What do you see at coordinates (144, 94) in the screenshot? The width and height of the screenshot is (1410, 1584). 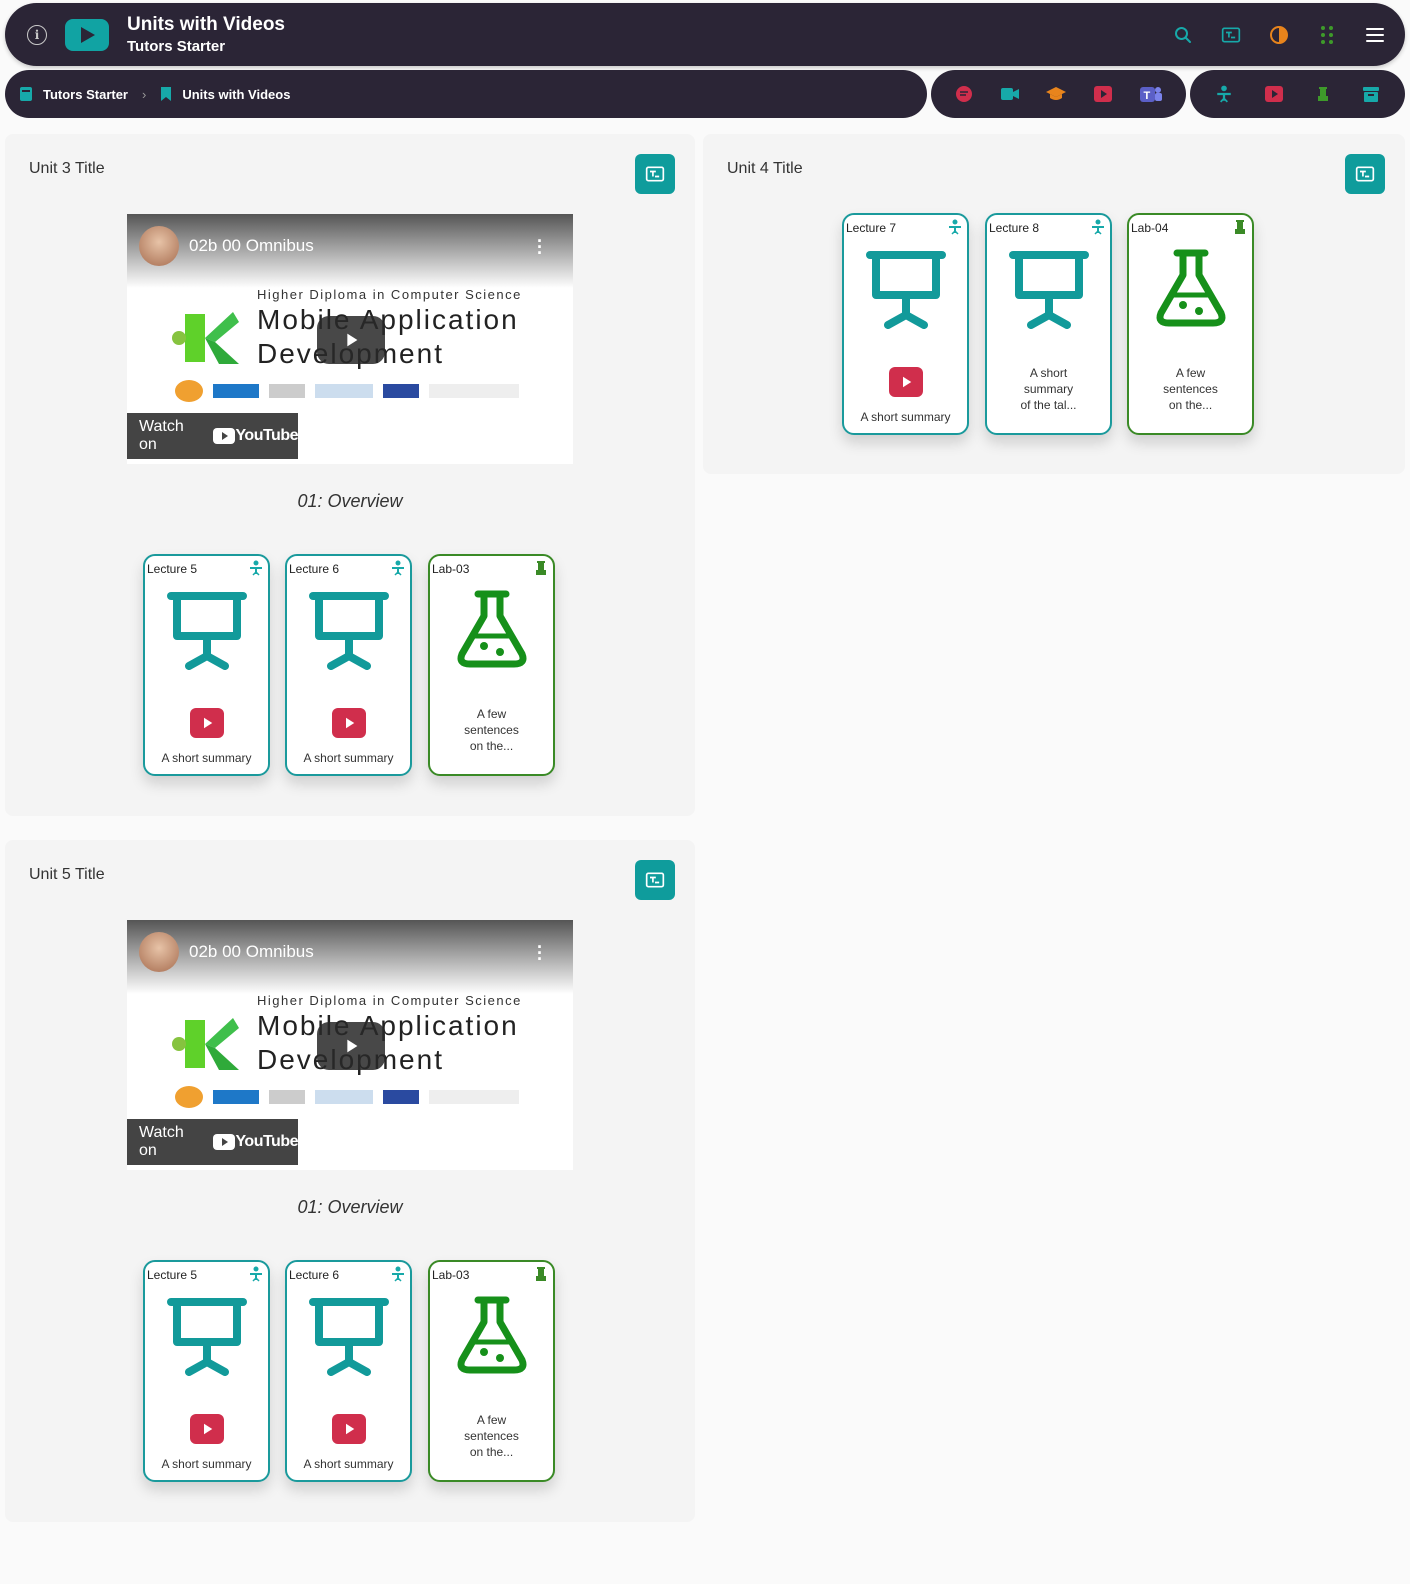 I see `chevron-right-icon: ›` at bounding box center [144, 94].